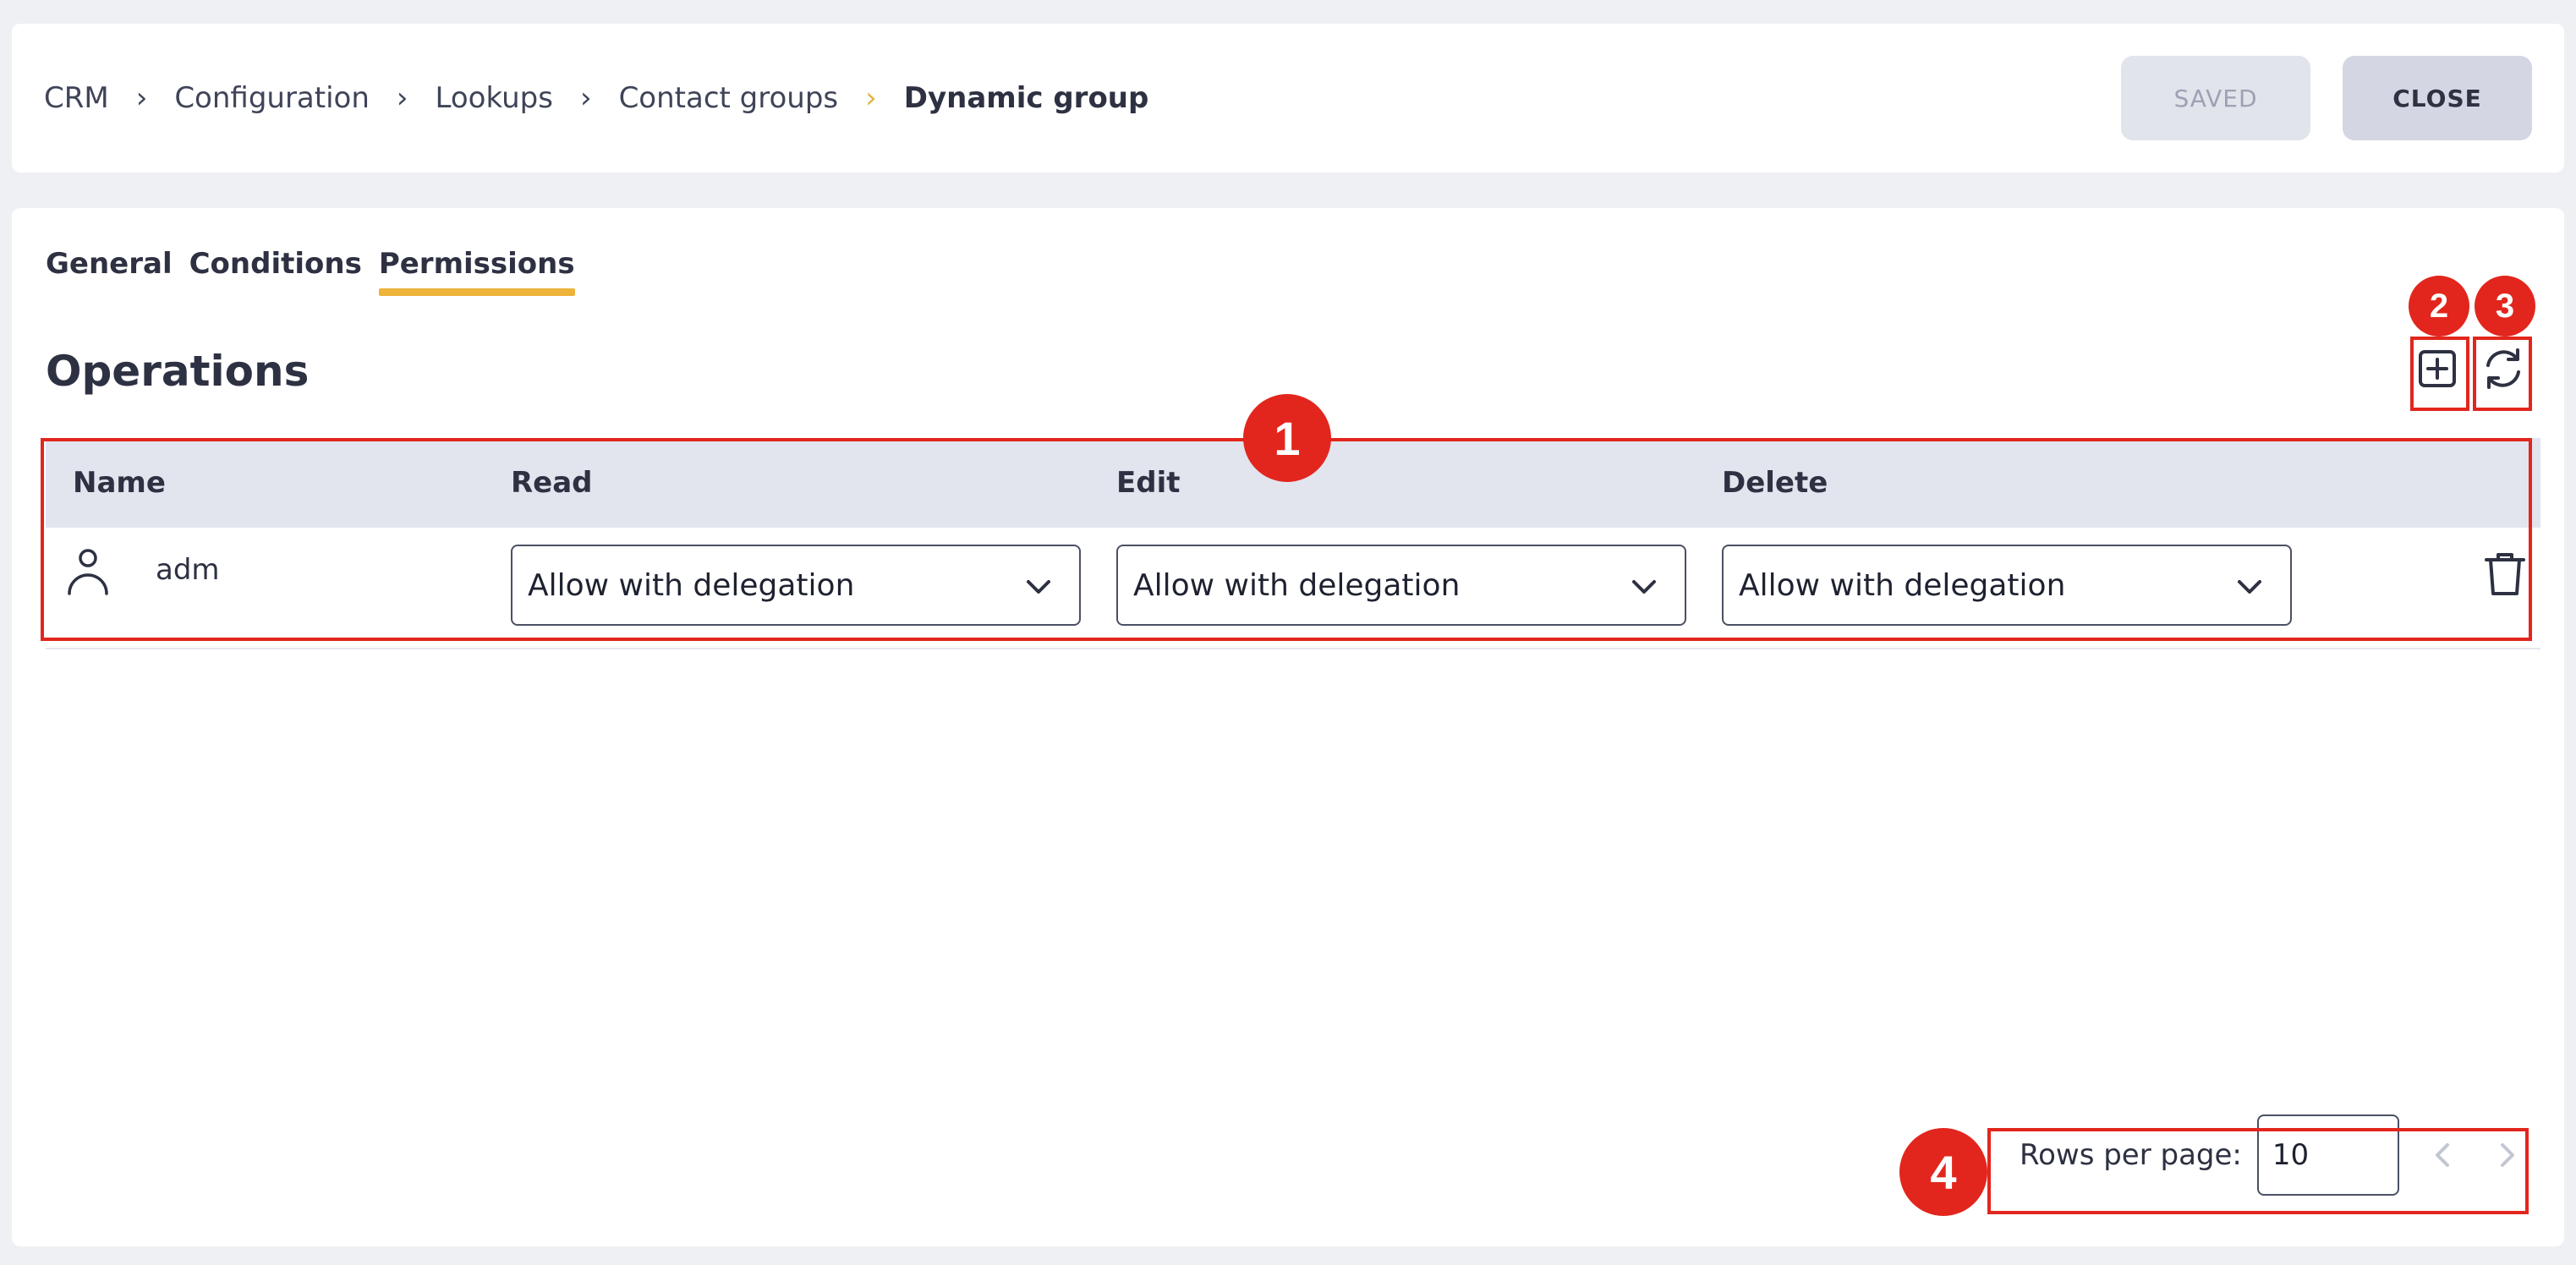  What do you see at coordinates (1287, 438) in the screenshot?
I see `annotation-badge-1: 1` at bounding box center [1287, 438].